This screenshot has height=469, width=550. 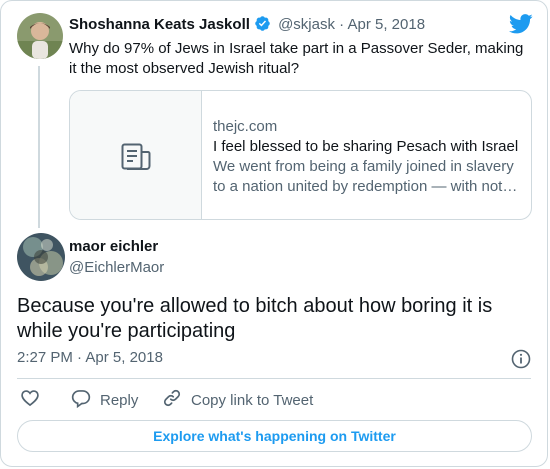 What do you see at coordinates (252, 400) in the screenshot?
I see `copy-link-label: Copy link to Tweet` at bounding box center [252, 400].